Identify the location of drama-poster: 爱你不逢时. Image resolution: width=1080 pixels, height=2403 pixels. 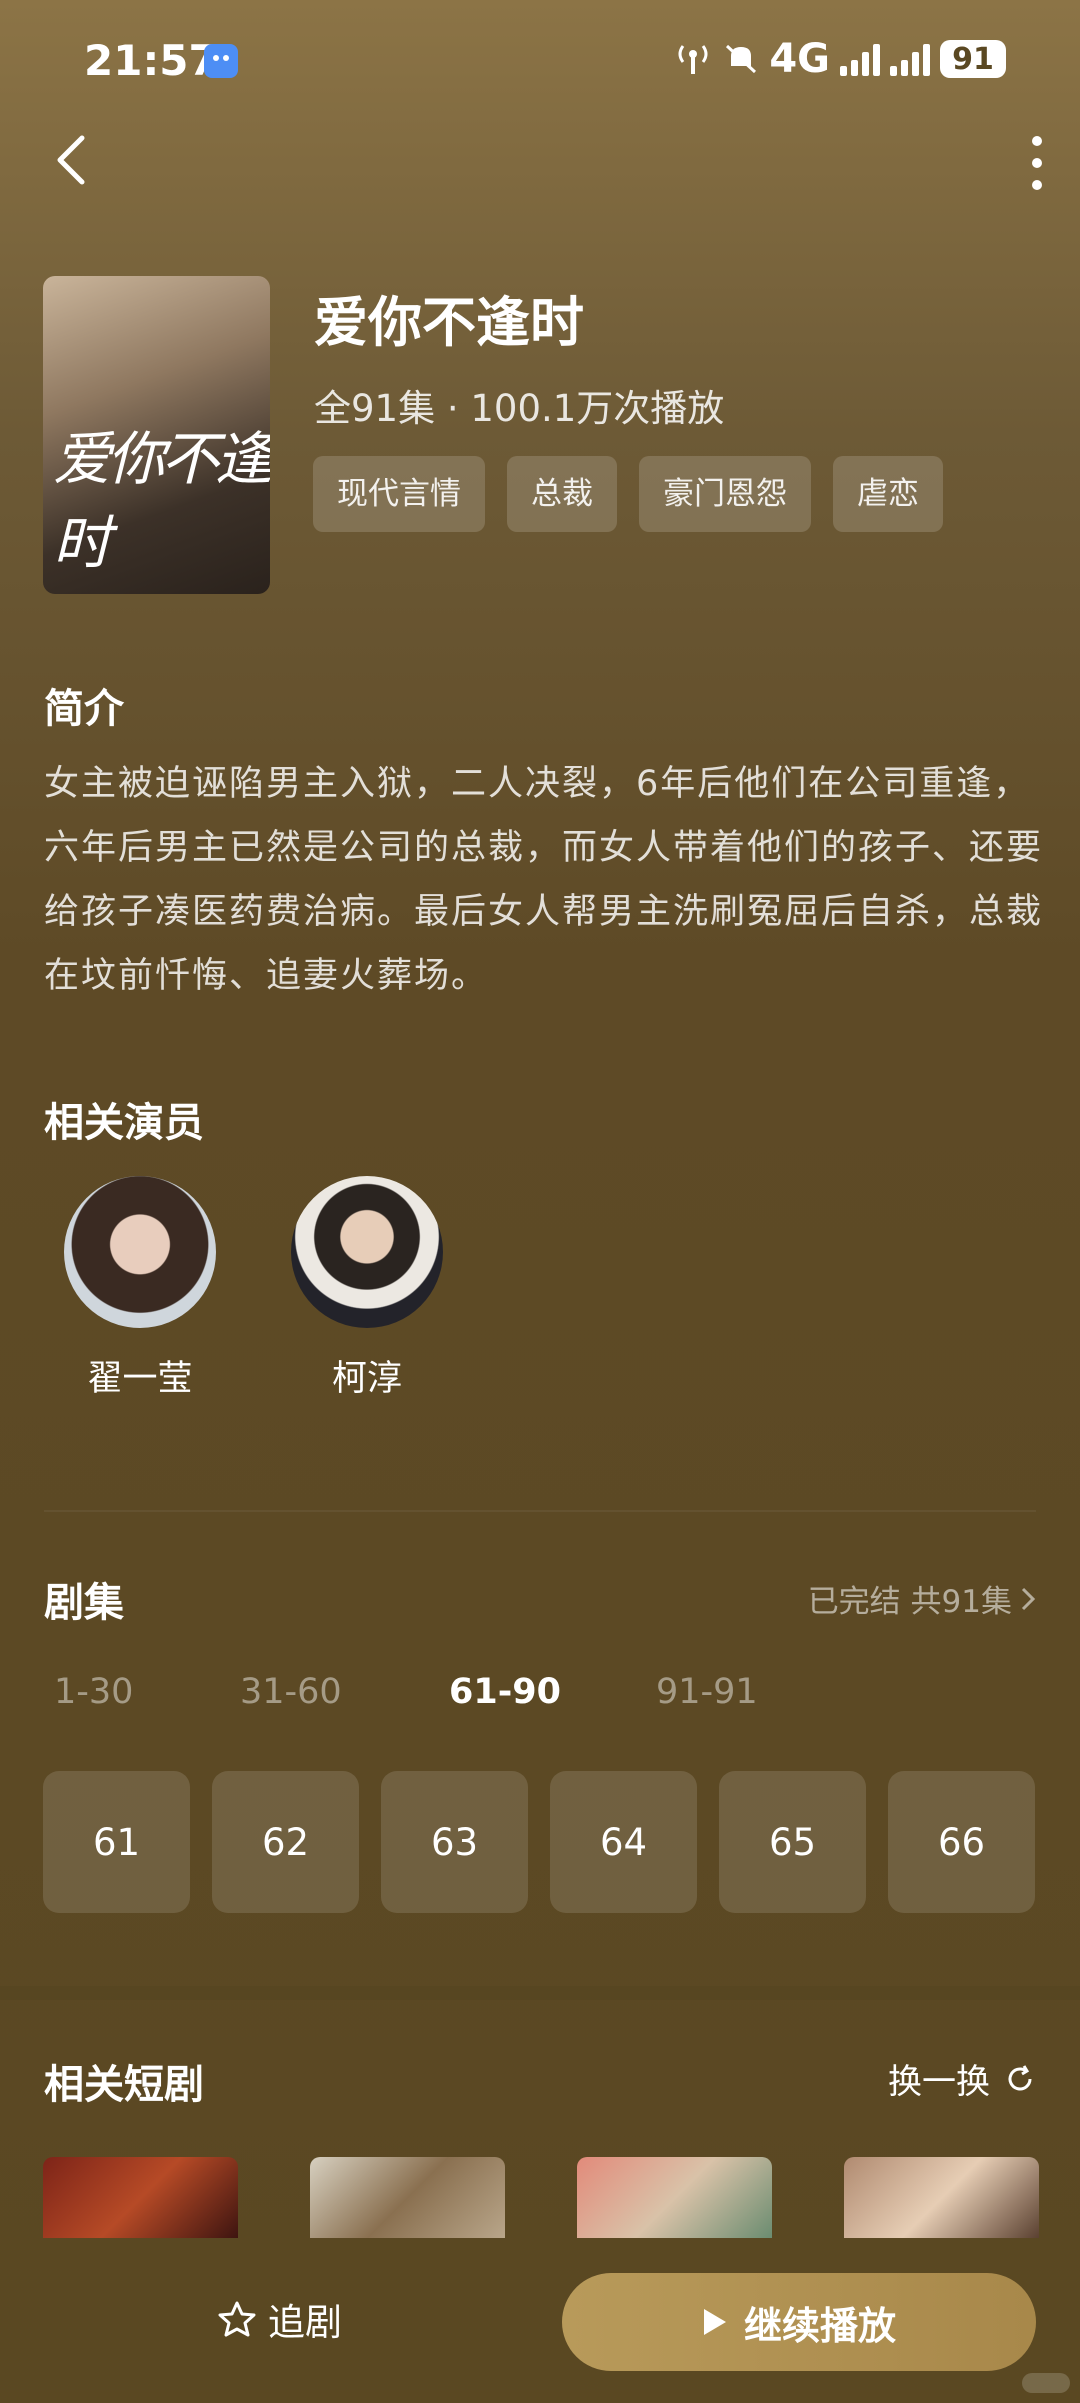
(156, 435).